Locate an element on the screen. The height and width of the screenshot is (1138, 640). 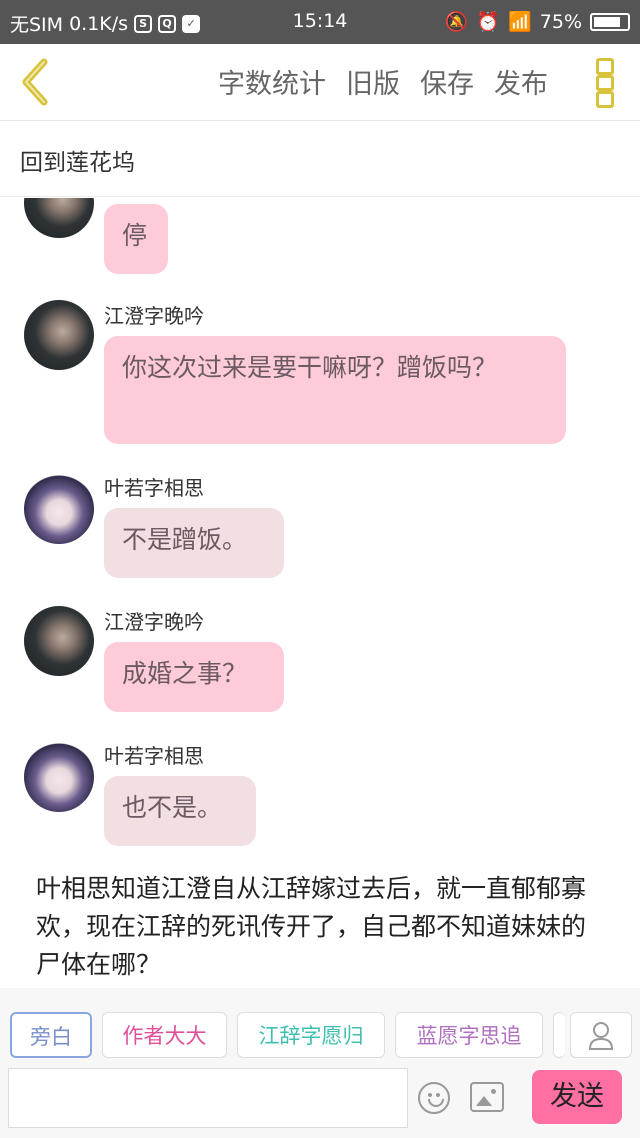
chapter-title-bar: 回到莲花坞 is located at coordinates (320, 159).